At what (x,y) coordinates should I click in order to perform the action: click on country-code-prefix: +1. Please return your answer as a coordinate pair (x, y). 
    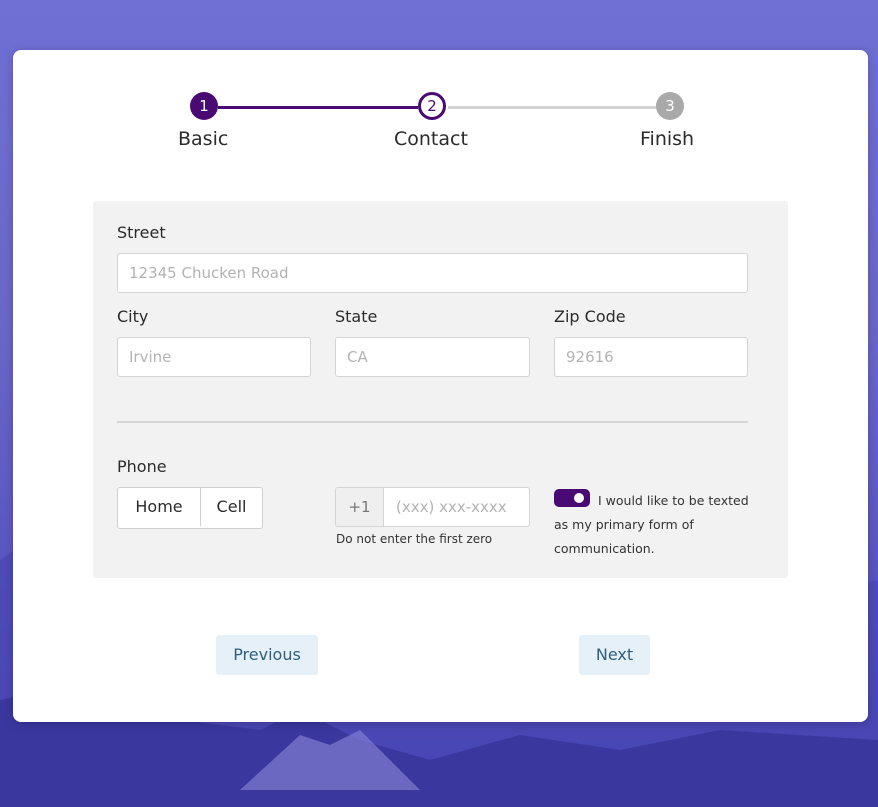
    Looking at the image, I should click on (360, 507).